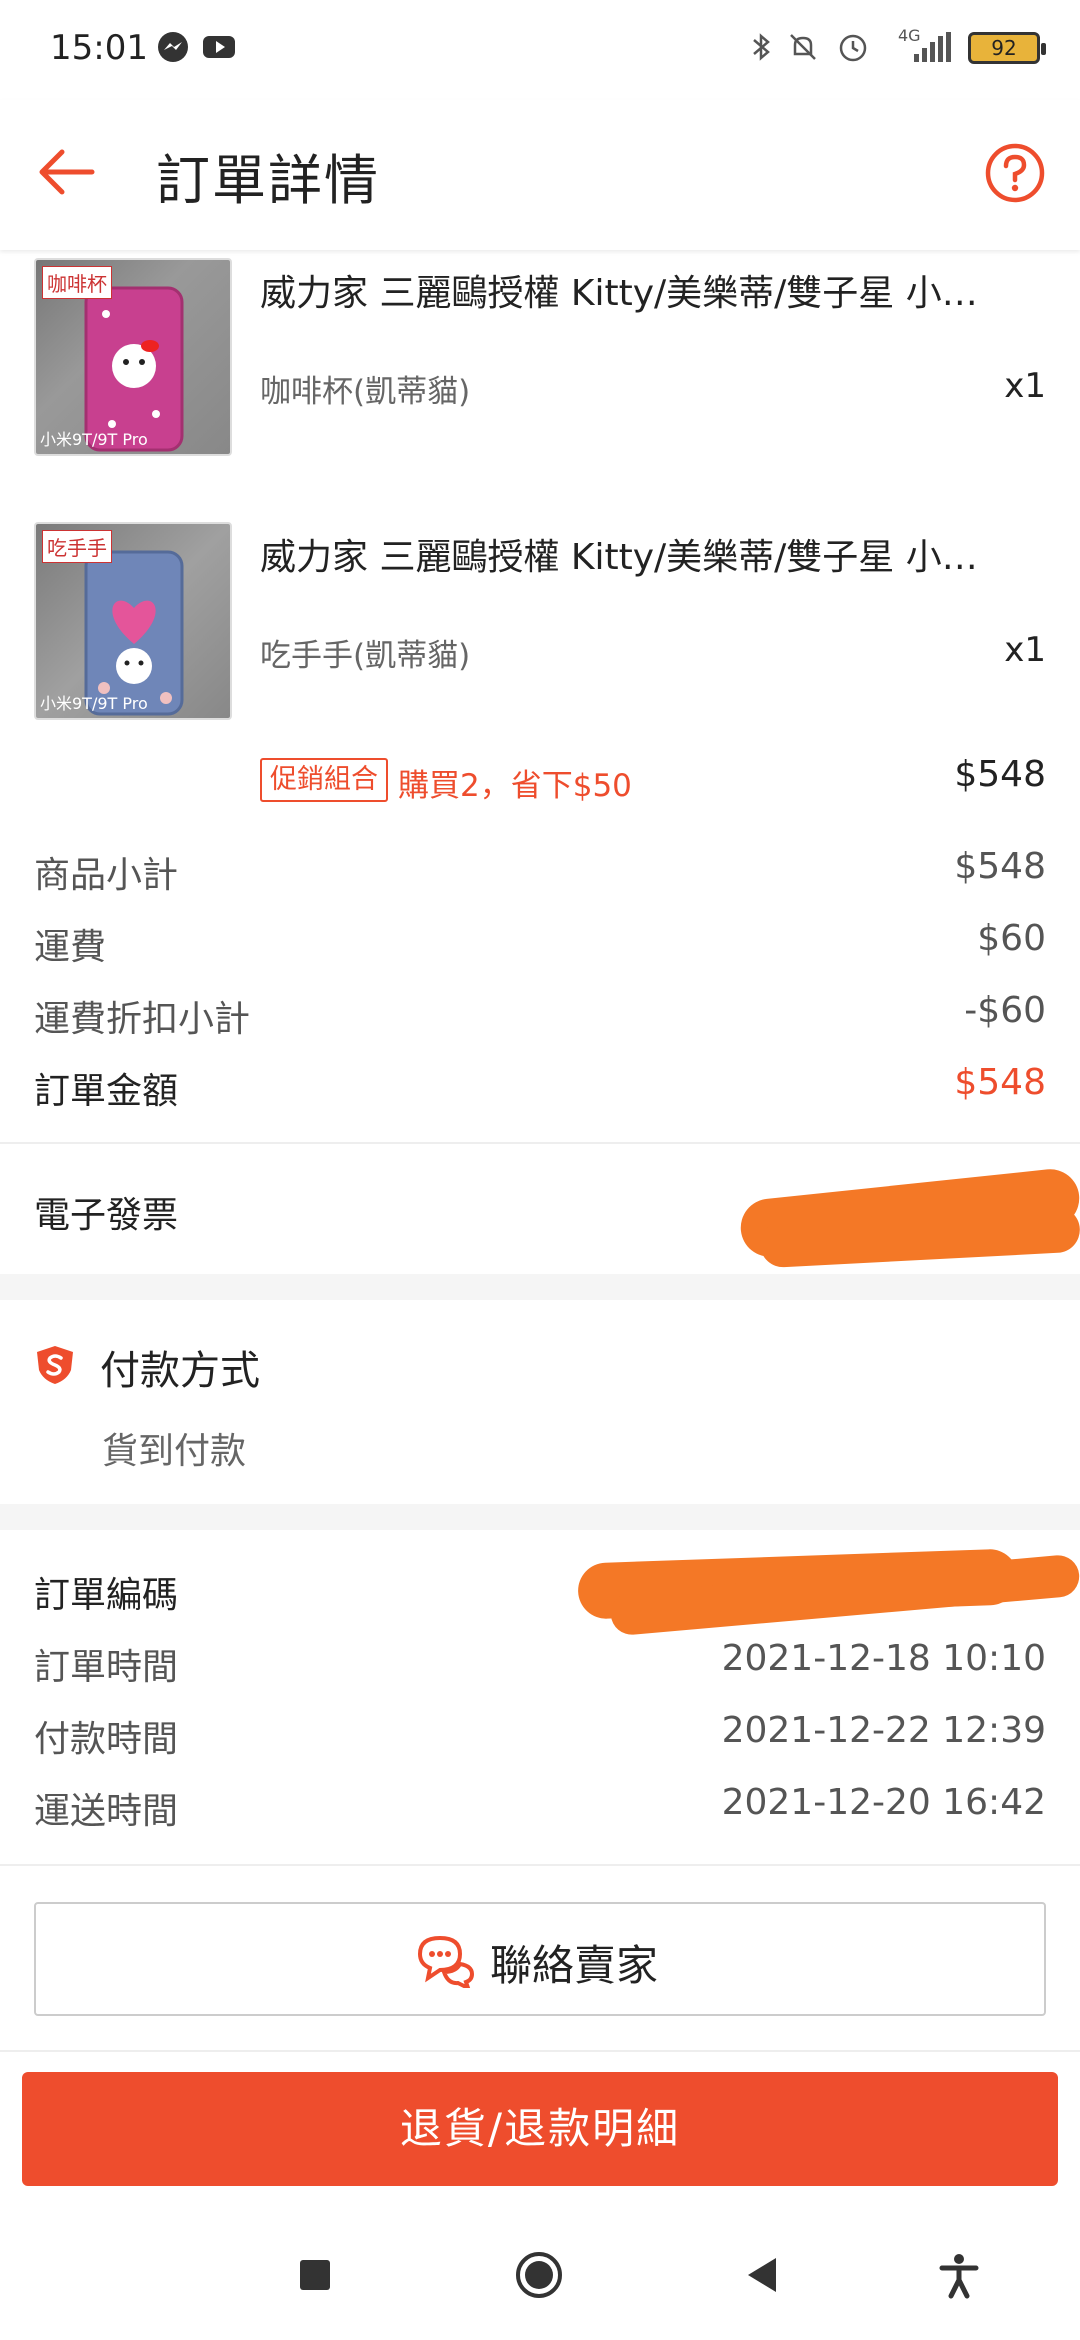  I want to click on order-time-value: 2021-12-18 10:10, so click(883, 1658).